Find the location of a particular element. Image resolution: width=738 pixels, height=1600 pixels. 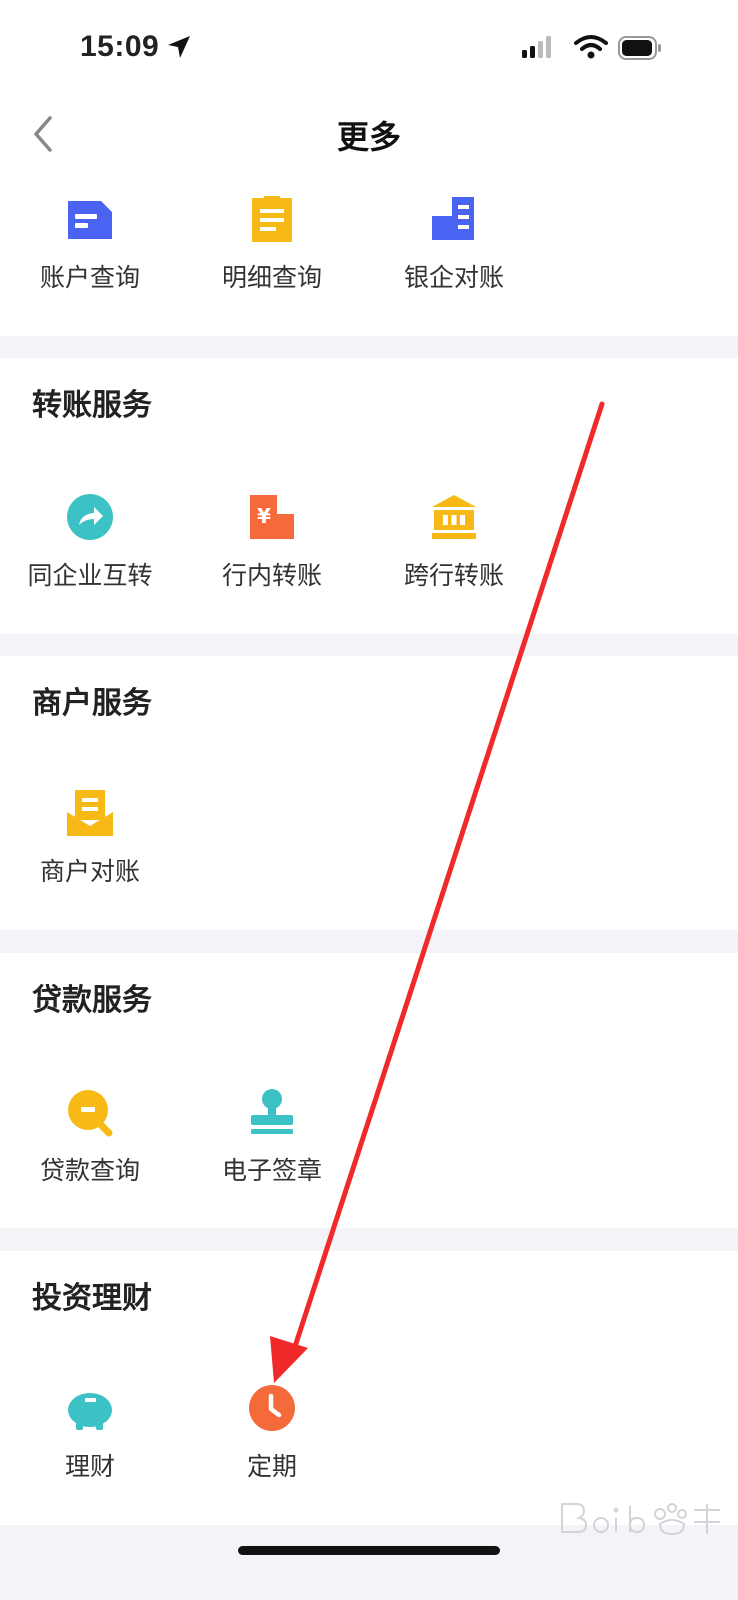

detail-query-icon is located at coordinates (272, 219).